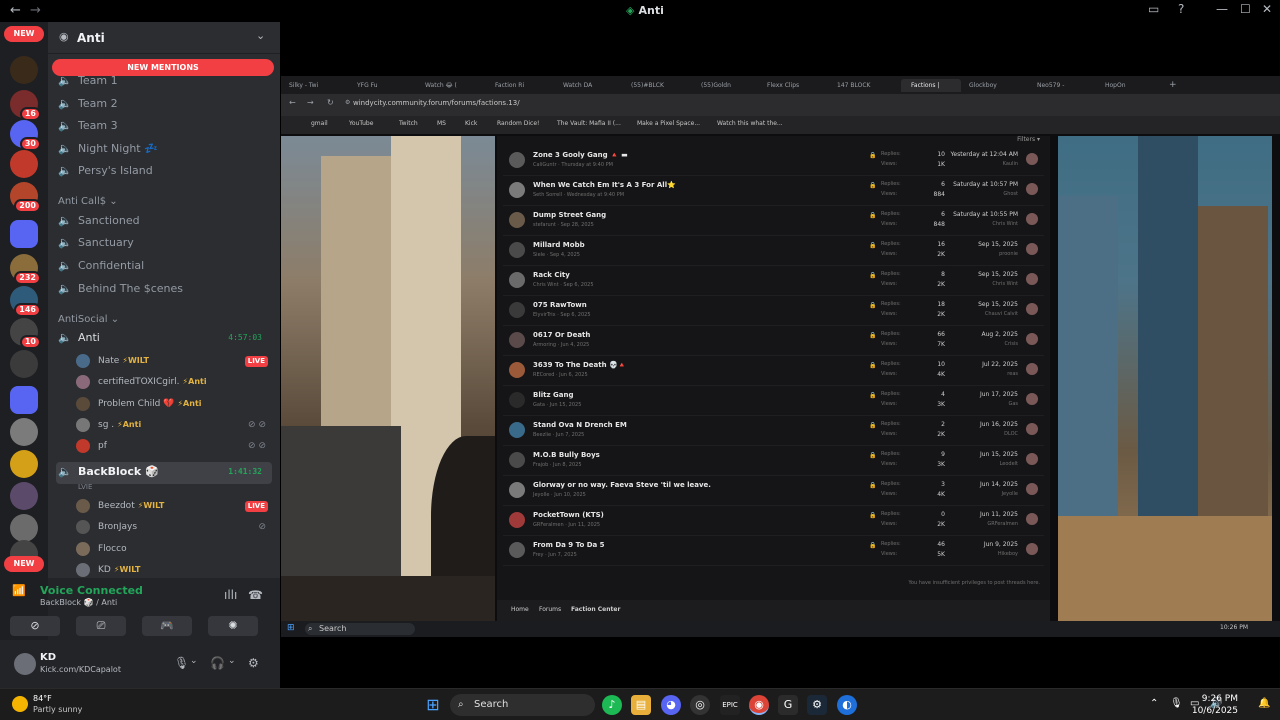 Image resolution: width=1280 pixels, height=720 pixels. I want to click on voice-channel-anti: 🔈 Anti 4:57:03, so click(164, 338).